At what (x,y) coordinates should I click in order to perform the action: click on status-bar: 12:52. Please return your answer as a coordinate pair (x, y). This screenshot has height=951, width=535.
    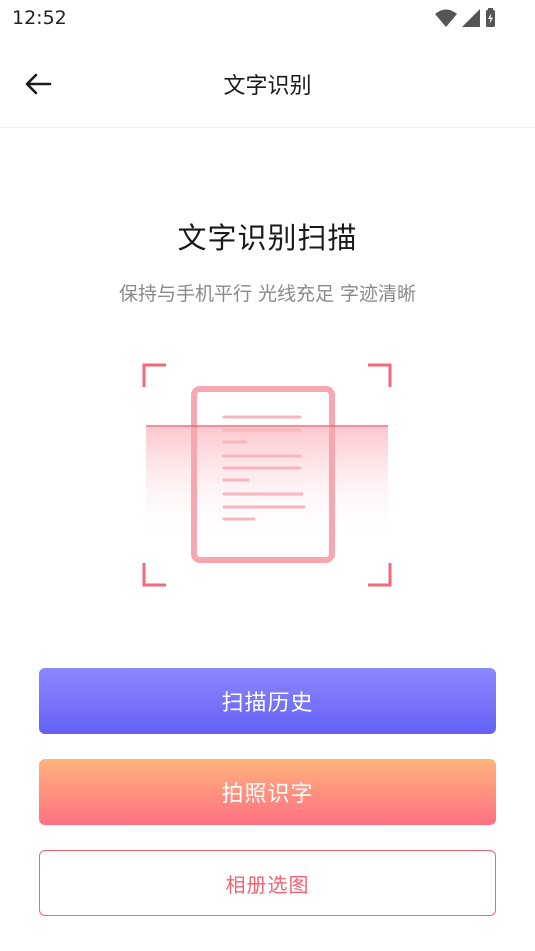
    Looking at the image, I should click on (267, 18).